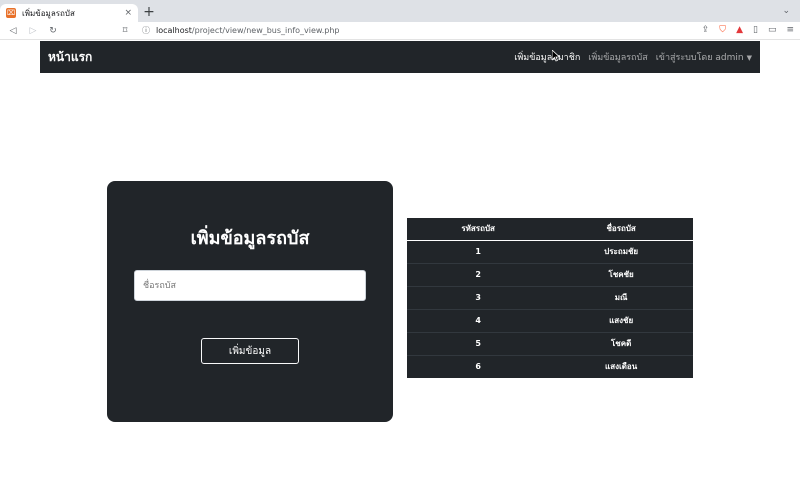 The height and width of the screenshot is (500, 800). Describe the element at coordinates (70, 57) in the screenshot. I see `navbar-brand: หน้าแรก` at that location.